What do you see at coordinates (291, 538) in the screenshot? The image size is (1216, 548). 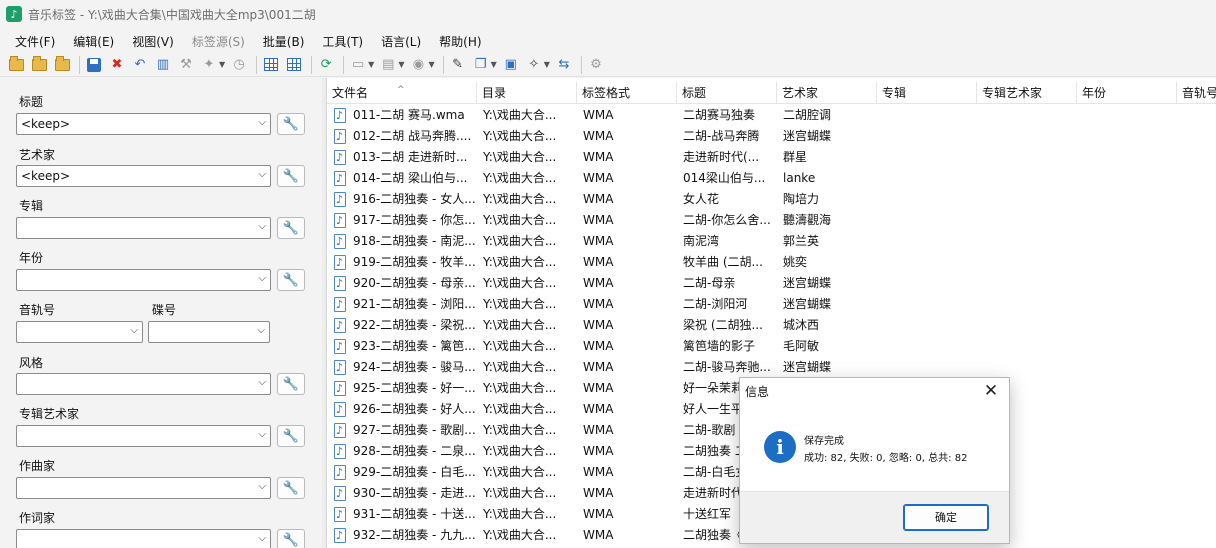 I see `lyricist-tool-button: 🔧` at bounding box center [291, 538].